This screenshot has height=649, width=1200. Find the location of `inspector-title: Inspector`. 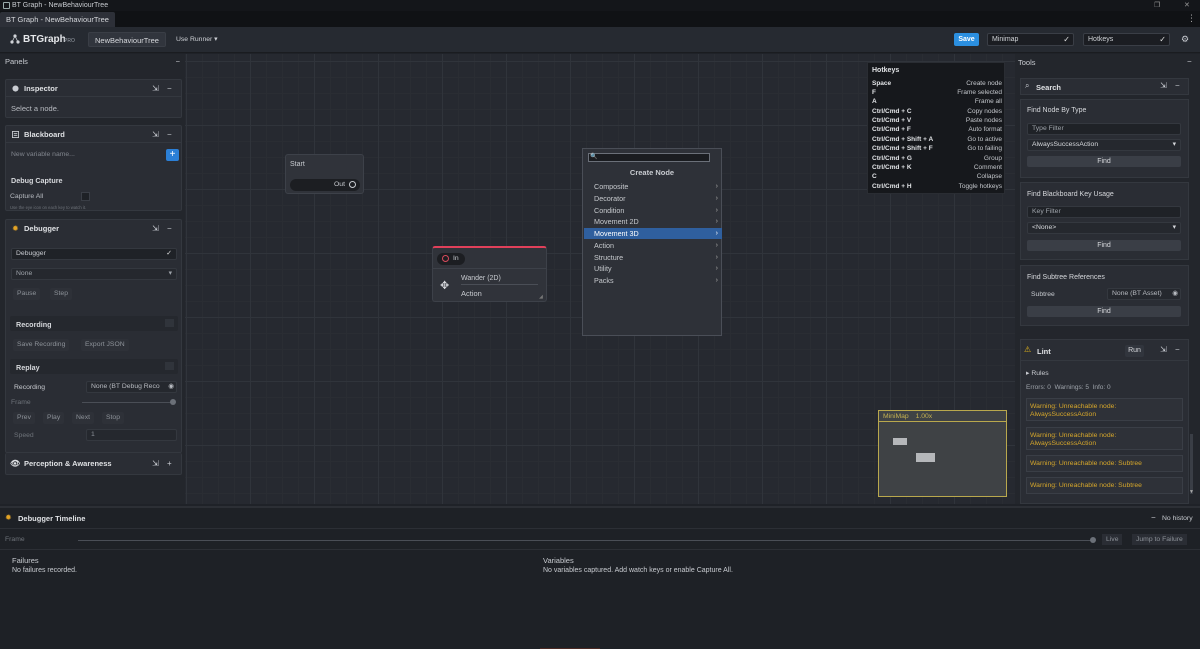

inspector-title: Inspector is located at coordinates (41, 88).